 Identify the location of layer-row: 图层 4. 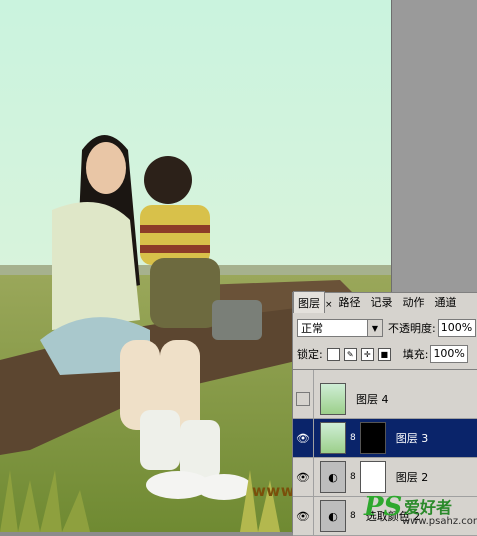
(385, 399).